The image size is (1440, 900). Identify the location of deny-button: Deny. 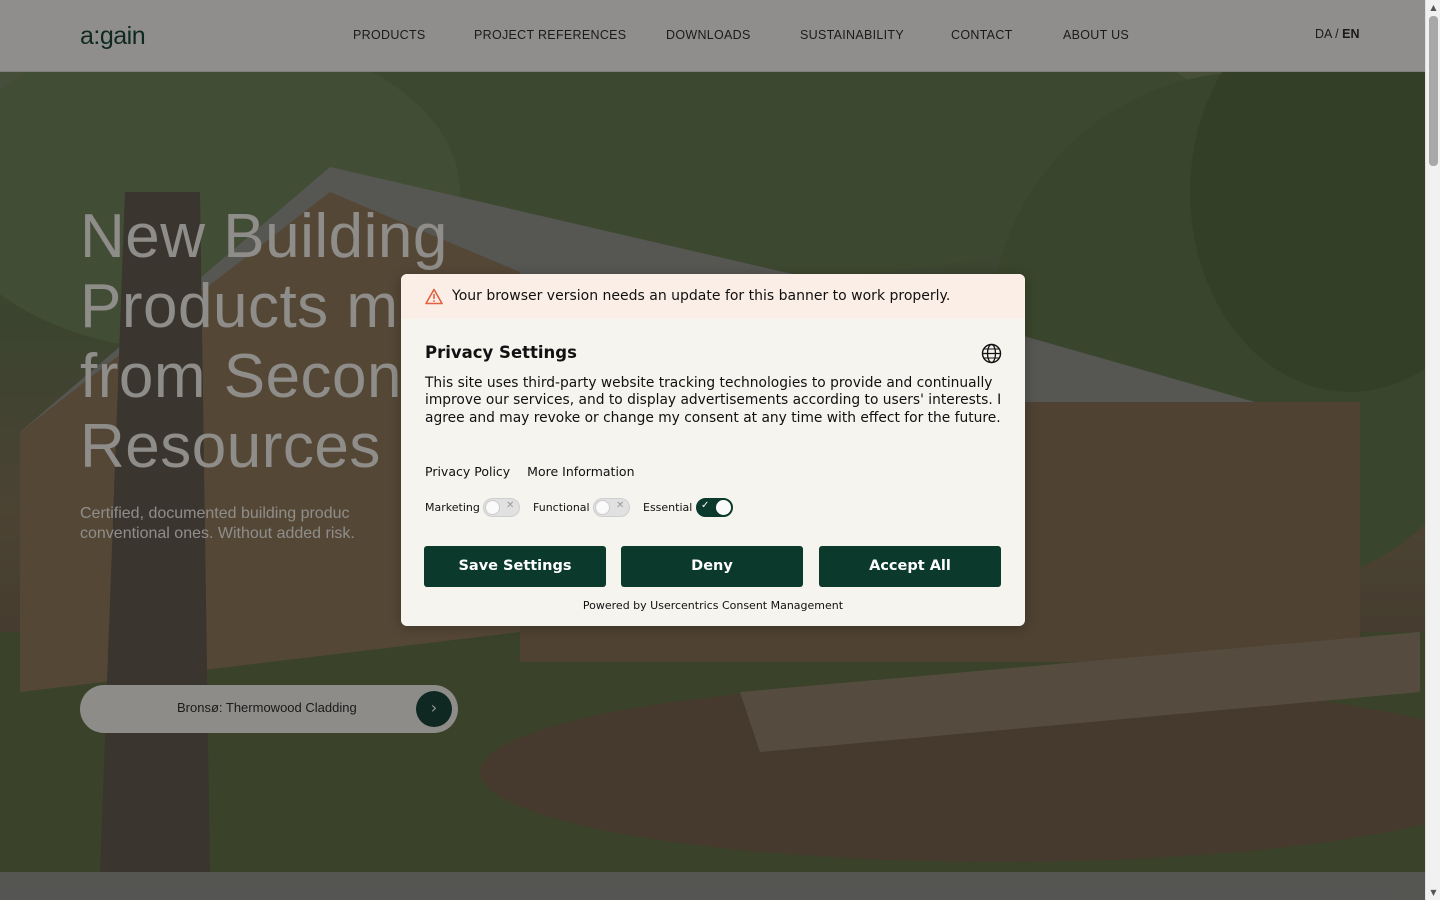
(712, 566).